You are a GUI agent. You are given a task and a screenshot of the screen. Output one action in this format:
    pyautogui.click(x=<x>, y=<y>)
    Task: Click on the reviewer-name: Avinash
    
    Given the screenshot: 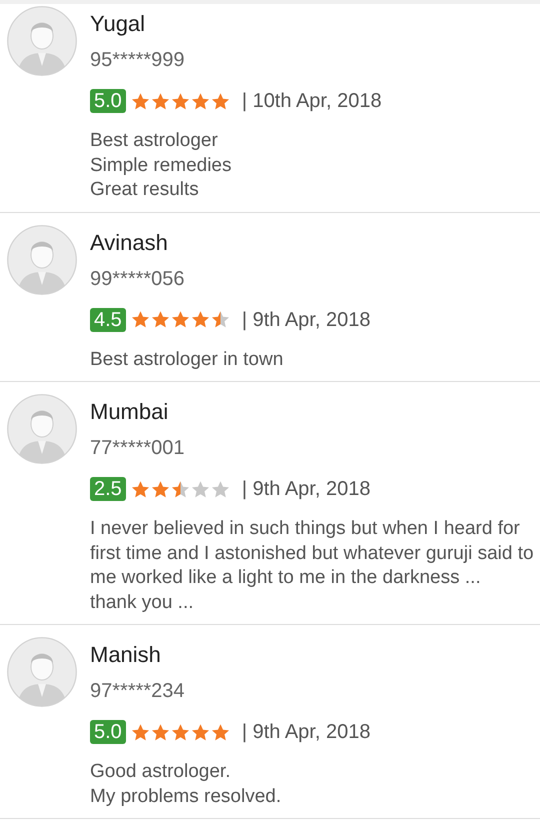 What is the action you would take?
    pyautogui.click(x=129, y=242)
    